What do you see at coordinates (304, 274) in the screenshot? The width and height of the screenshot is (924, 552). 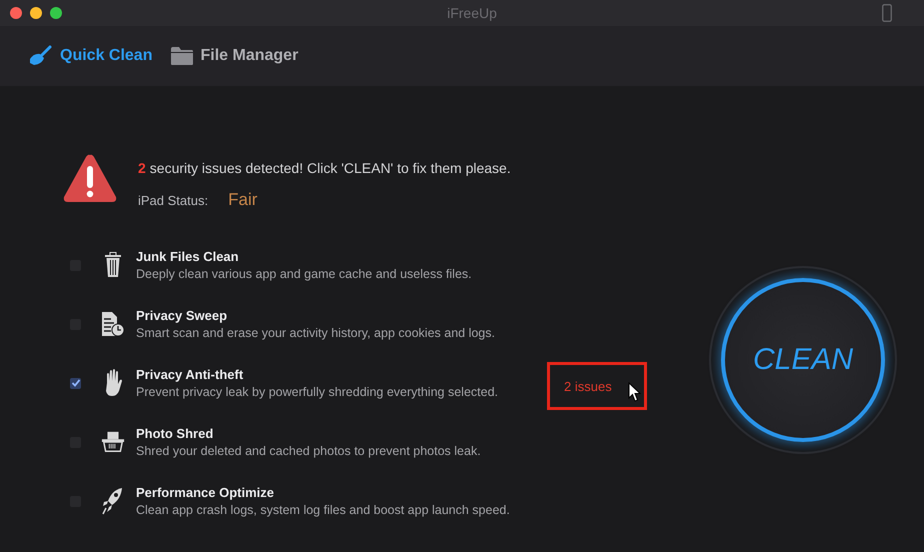 I see `item-description: Deeply clean various app and game cache and useless files.` at bounding box center [304, 274].